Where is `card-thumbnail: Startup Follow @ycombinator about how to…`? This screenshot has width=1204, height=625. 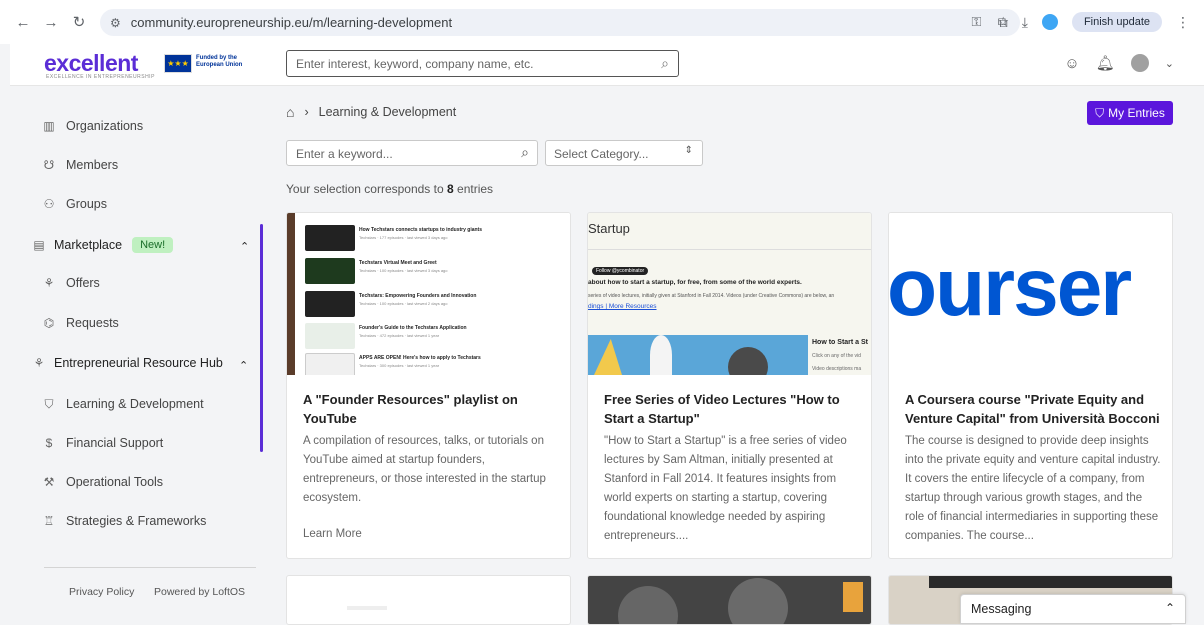 card-thumbnail: Startup Follow @ycombinator about how to… is located at coordinates (729, 294).